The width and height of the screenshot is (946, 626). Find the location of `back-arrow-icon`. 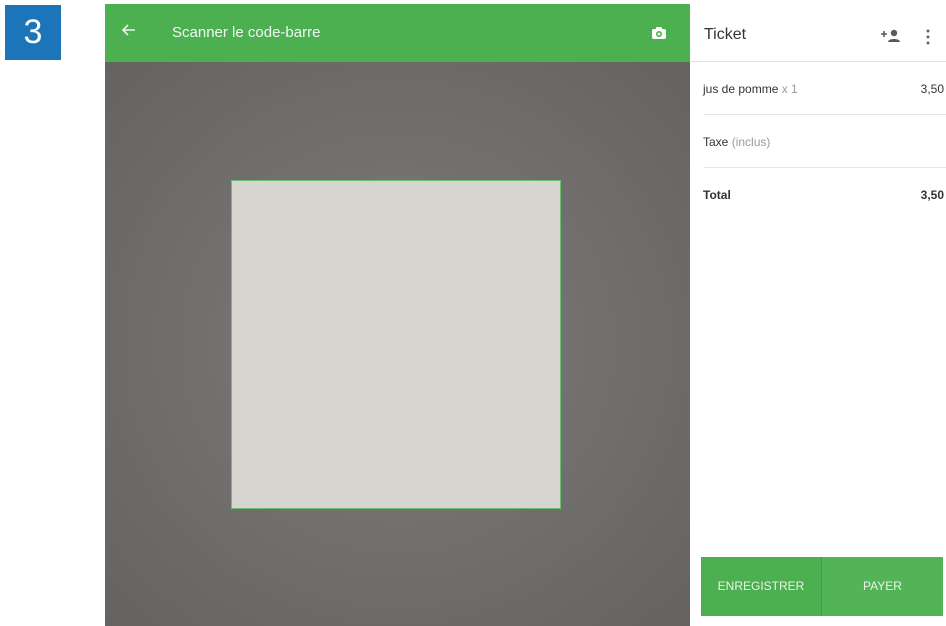

back-arrow-icon is located at coordinates (133, 32).